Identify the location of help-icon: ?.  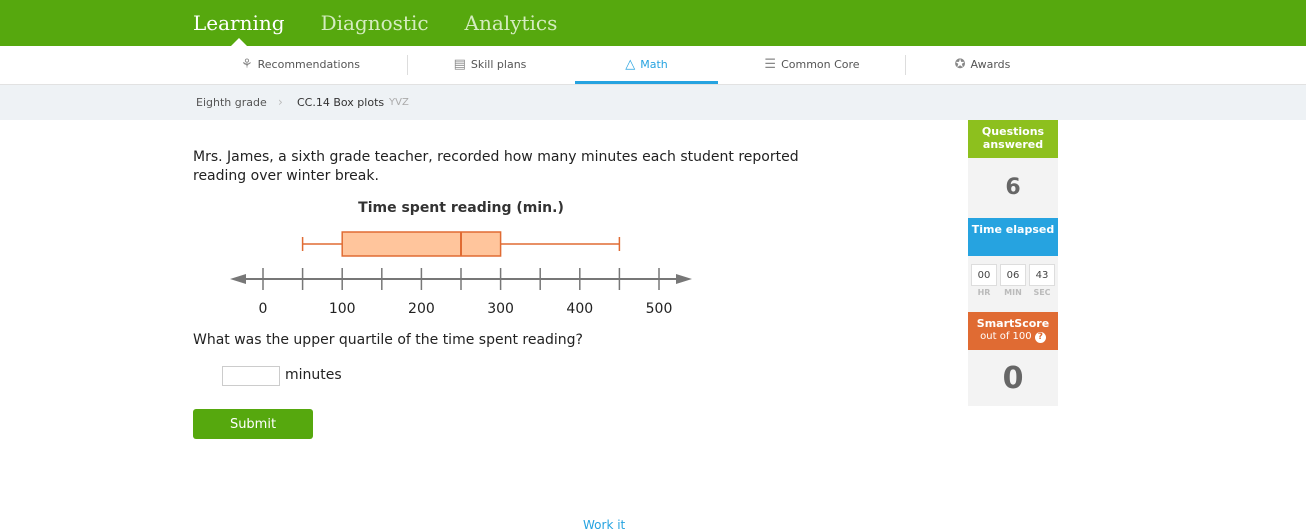
(1040, 337).